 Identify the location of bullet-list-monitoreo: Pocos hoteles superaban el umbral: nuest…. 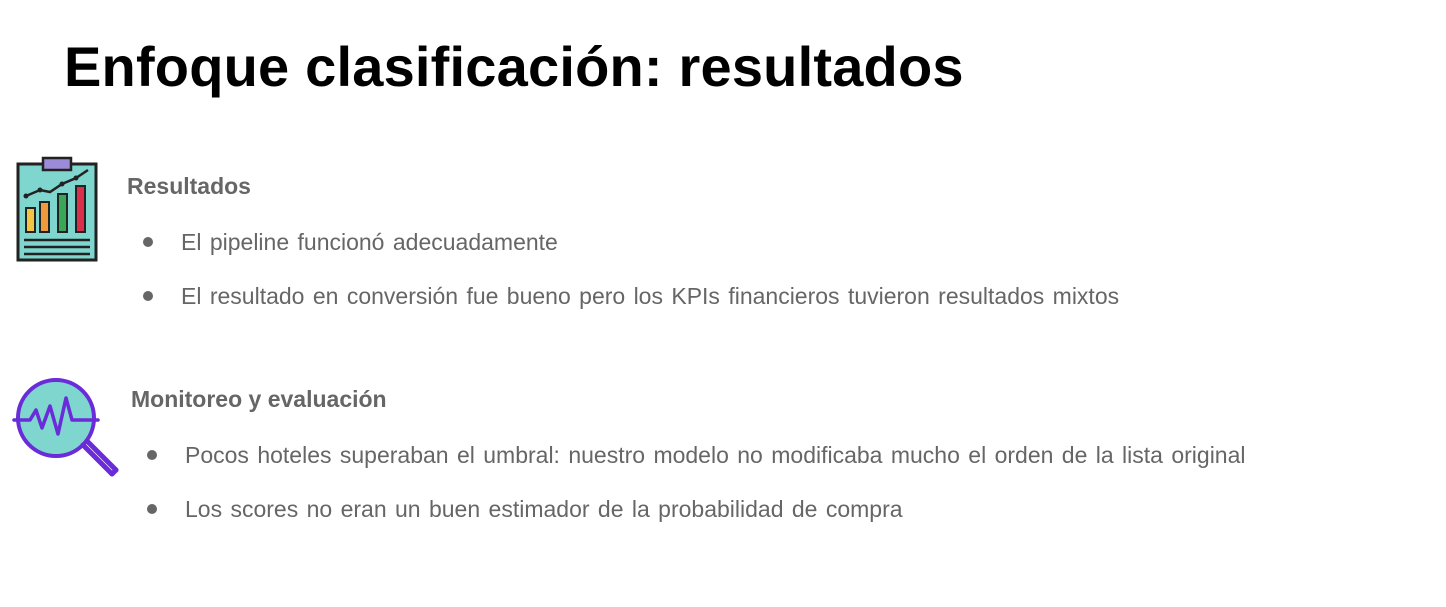
(696, 495).